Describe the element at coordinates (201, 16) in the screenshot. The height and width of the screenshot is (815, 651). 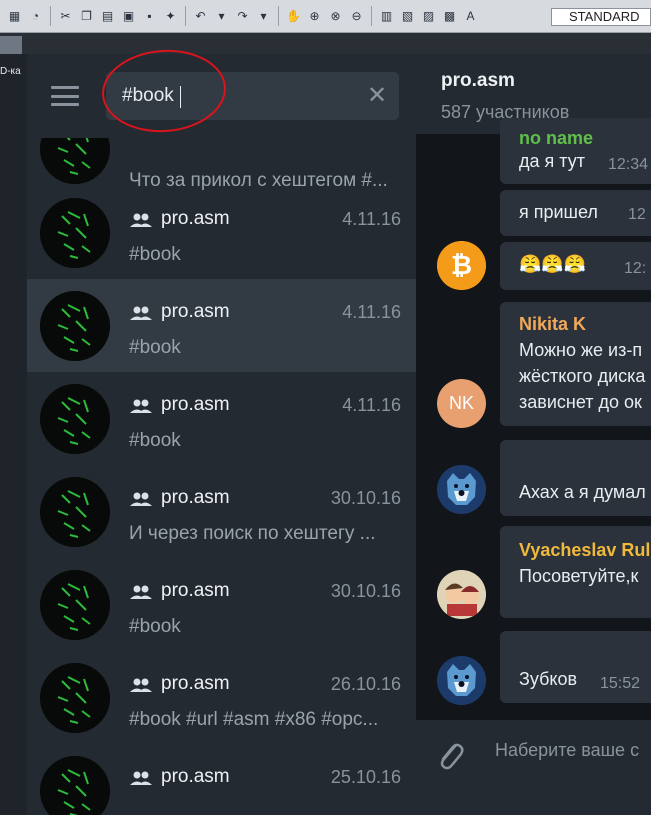
I see `undo-icon: ↶` at that location.